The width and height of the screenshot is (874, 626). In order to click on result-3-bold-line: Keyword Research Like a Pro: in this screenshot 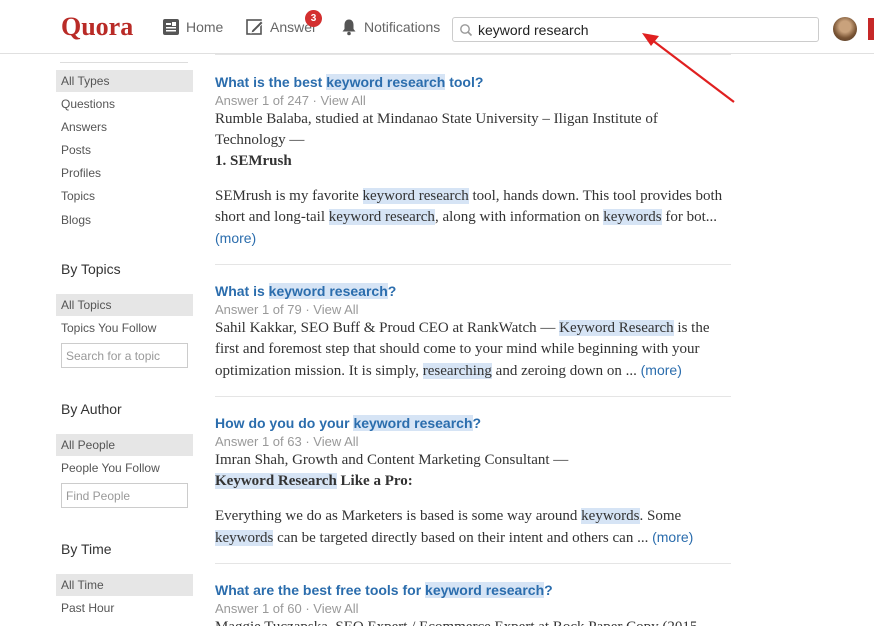, I will do `click(314, 481)`.